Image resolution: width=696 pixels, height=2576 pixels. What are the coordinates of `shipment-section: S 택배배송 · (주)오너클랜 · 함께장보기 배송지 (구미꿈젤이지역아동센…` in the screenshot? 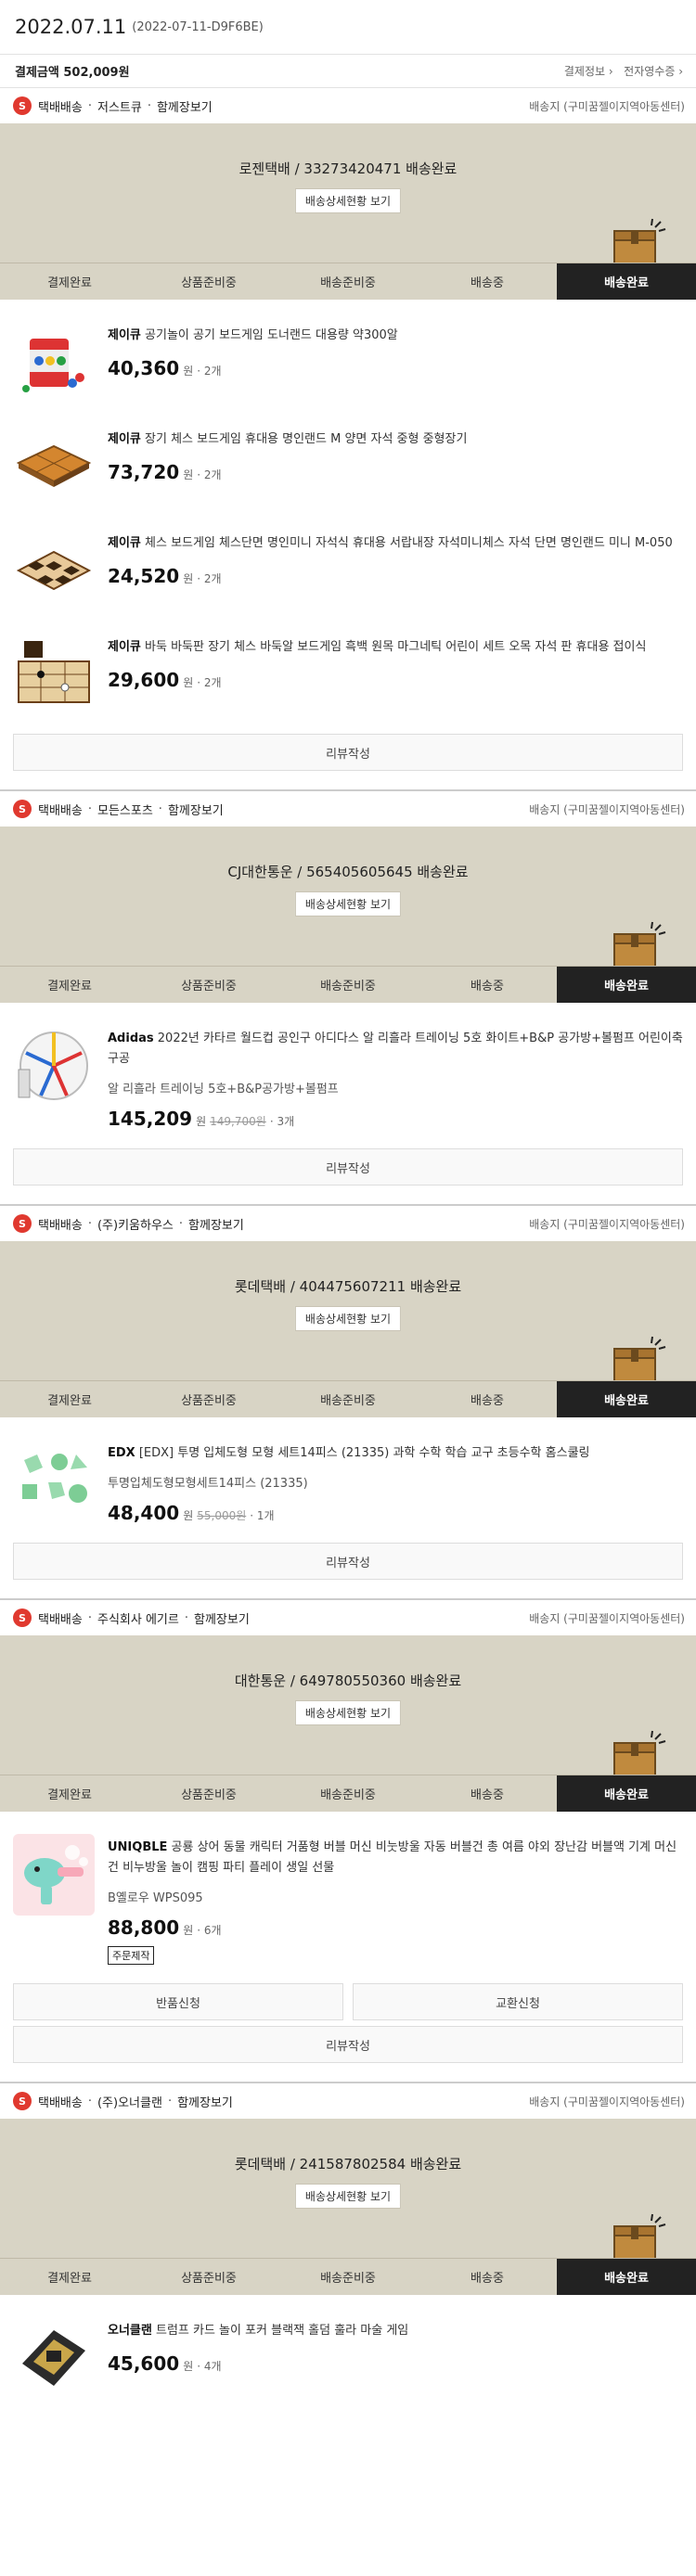 It's located at (348, 2240).